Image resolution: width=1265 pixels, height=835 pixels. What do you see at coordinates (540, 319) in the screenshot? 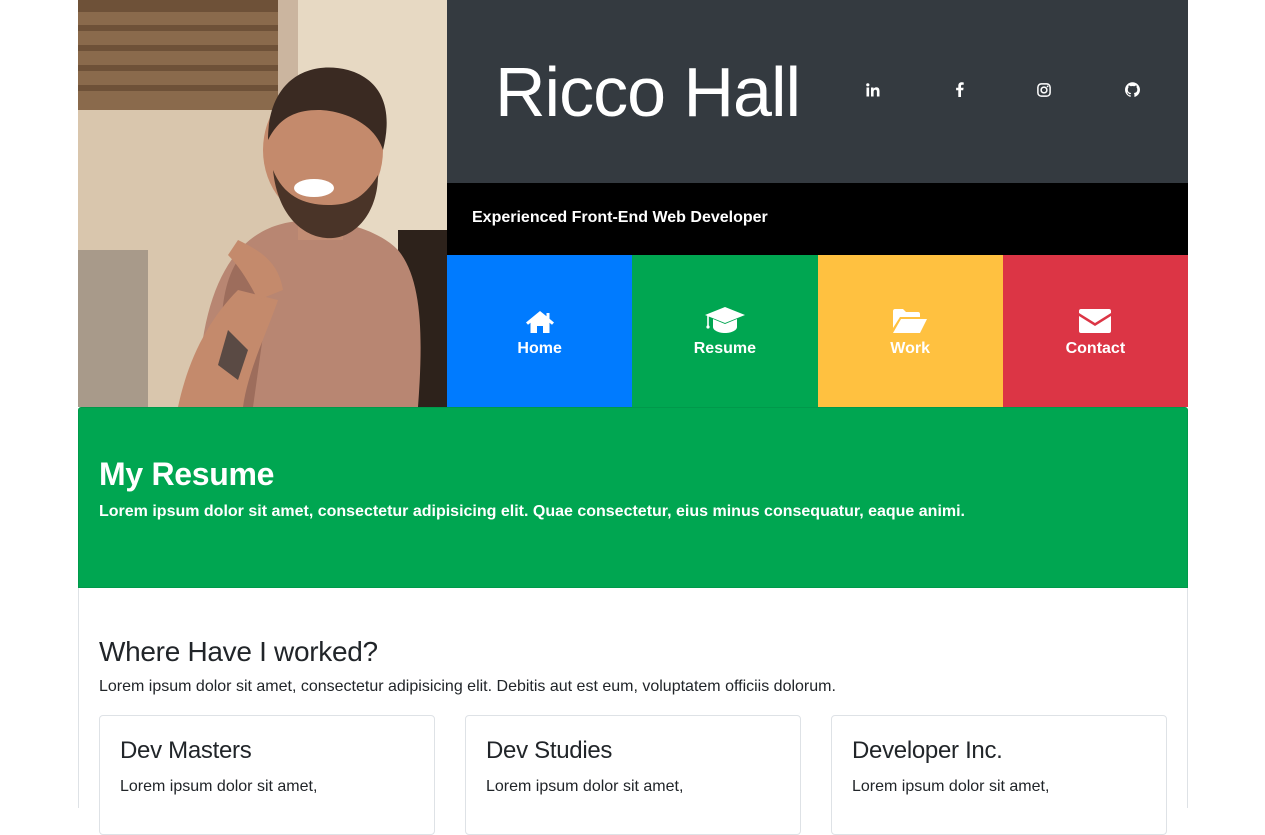
I see `home-icon` at bounding box center [540, 319].